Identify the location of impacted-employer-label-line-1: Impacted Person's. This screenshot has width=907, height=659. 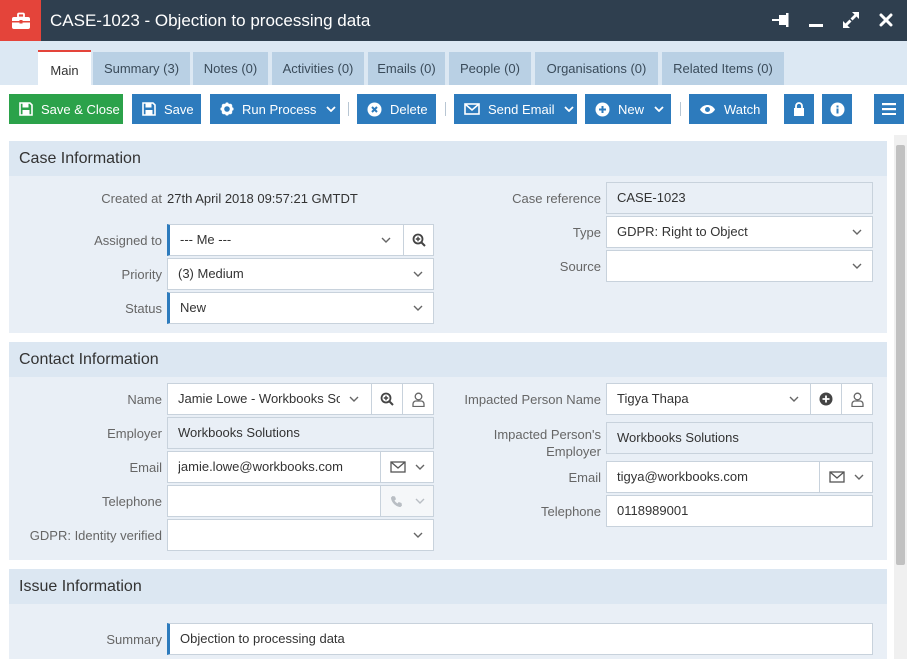
(547, 434).